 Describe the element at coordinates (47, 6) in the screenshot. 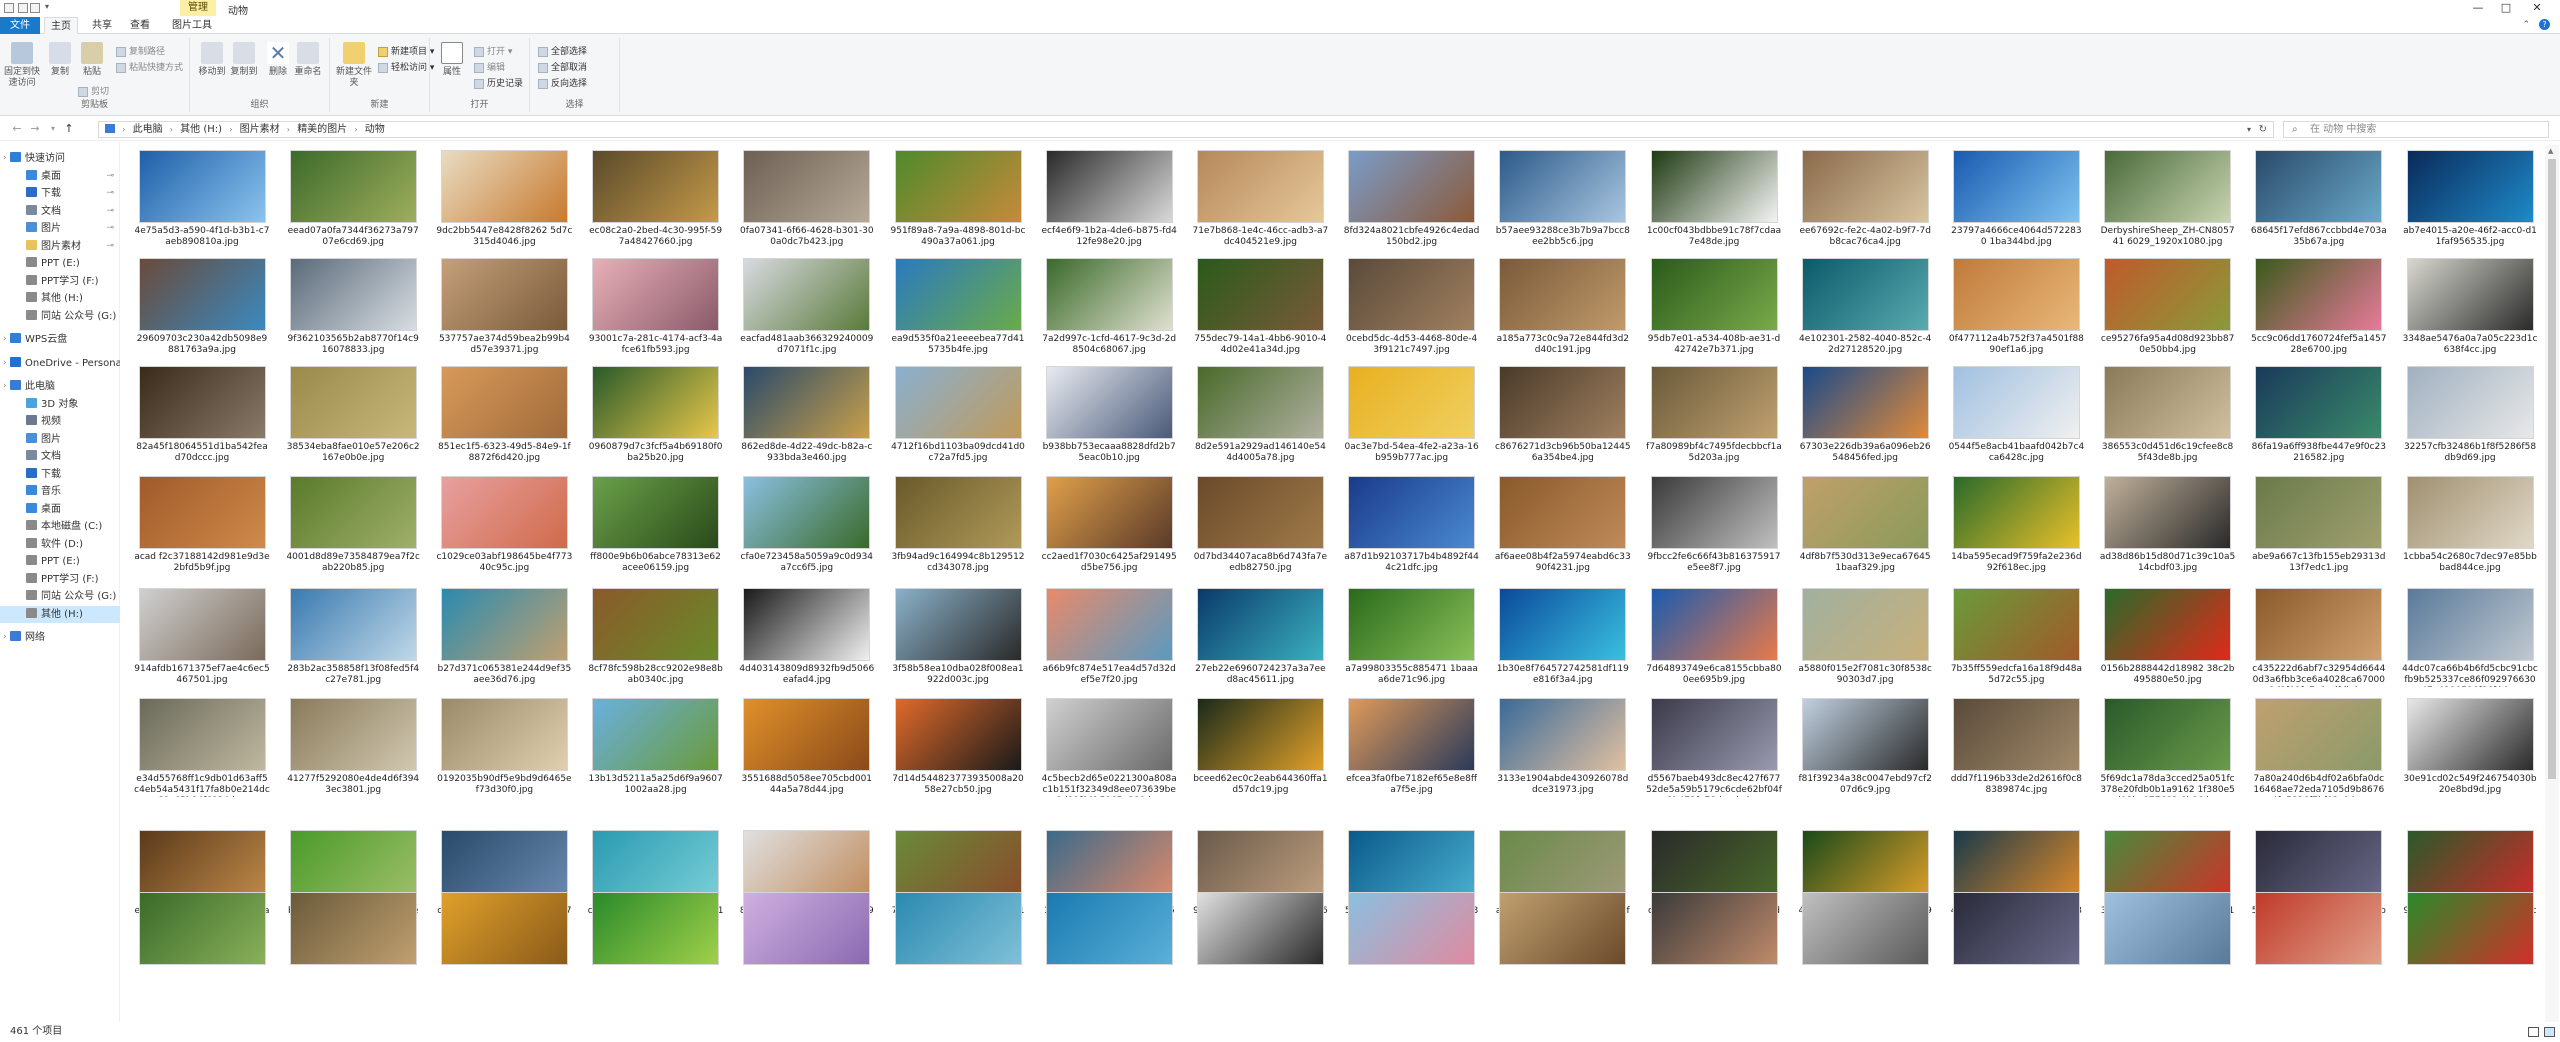

I see `quick-access-dropdown-icon: ▾` at that location.